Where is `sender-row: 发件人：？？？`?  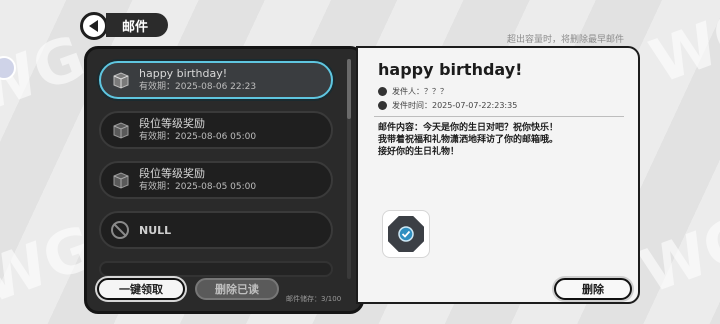
sender-row: 发件人：？？？ is located at coordinates (413, 91).